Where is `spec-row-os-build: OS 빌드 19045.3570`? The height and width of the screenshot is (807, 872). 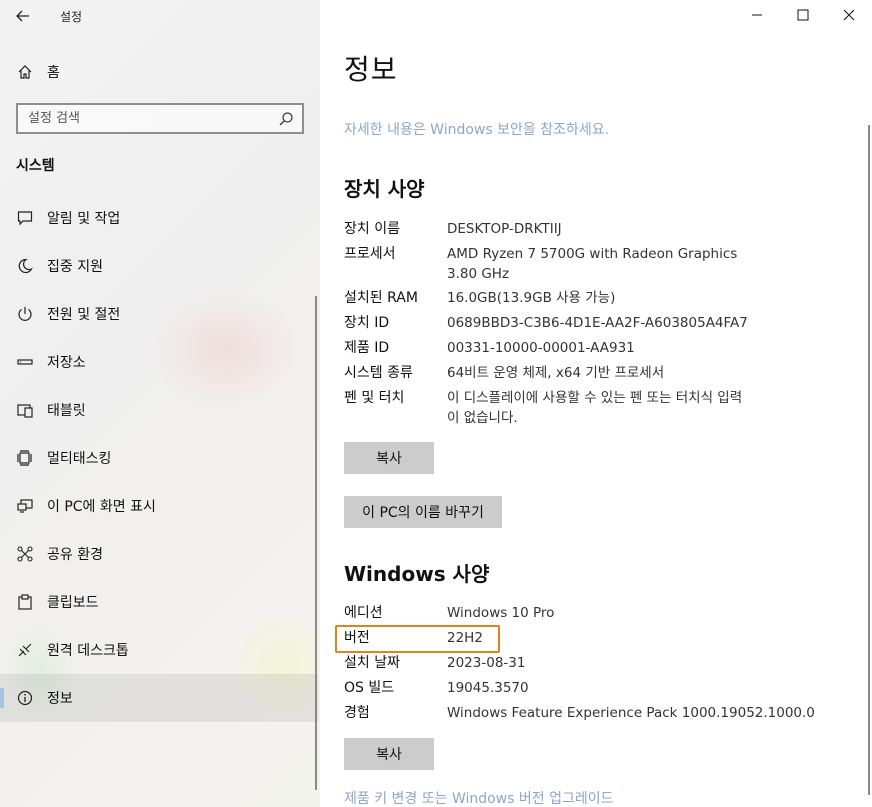
spec-row-os-build: OS 빌드 19045.3570 is located at coordinates (575, 688).